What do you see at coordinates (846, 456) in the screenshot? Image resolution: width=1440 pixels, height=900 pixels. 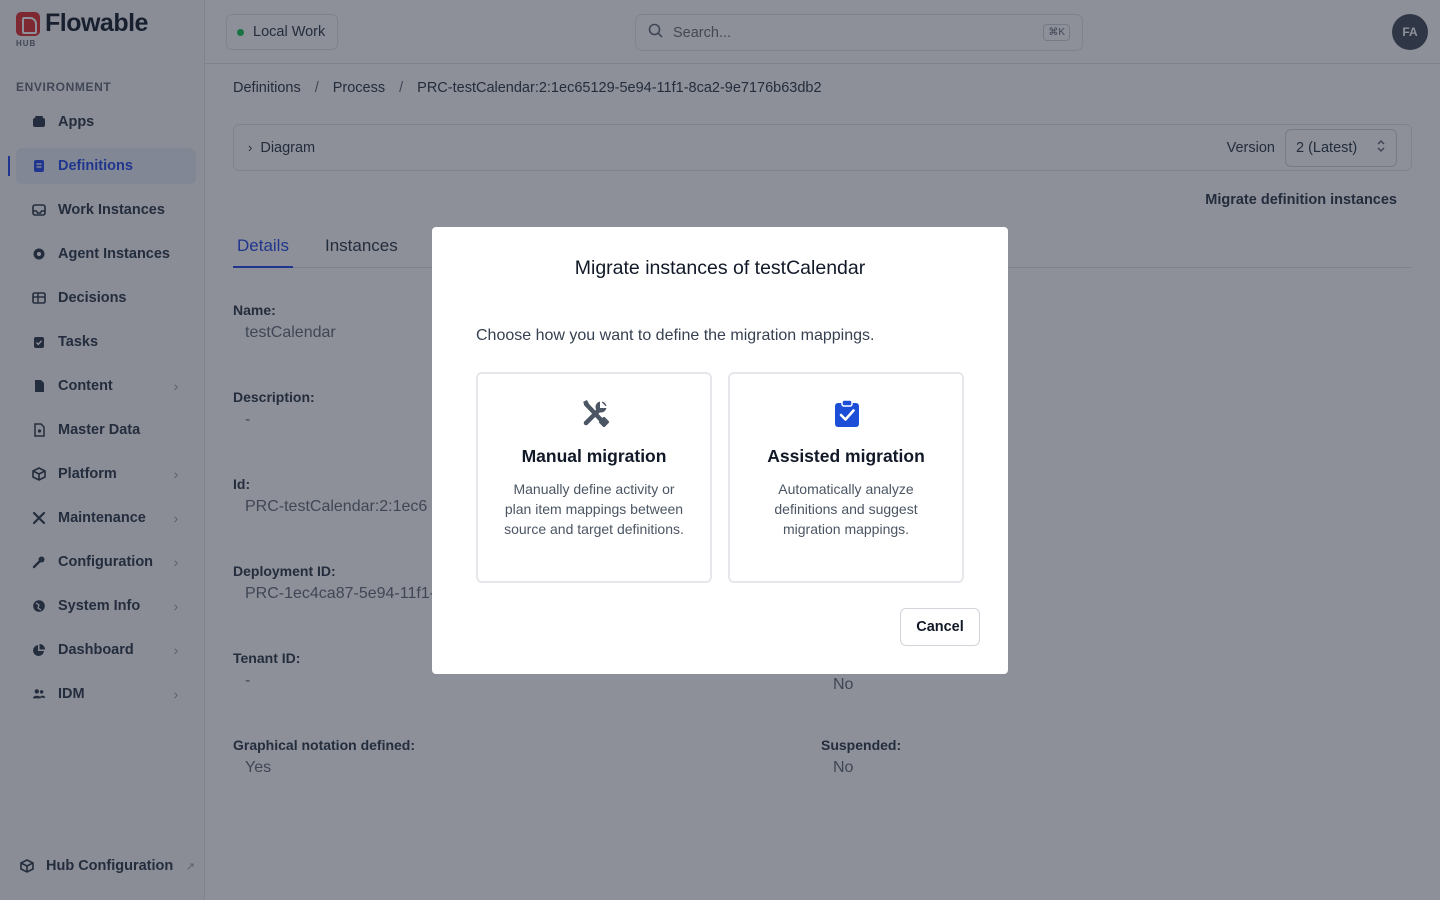 I see `assisted-migration-title: Assisted migration` at bounding box center [846, 456].